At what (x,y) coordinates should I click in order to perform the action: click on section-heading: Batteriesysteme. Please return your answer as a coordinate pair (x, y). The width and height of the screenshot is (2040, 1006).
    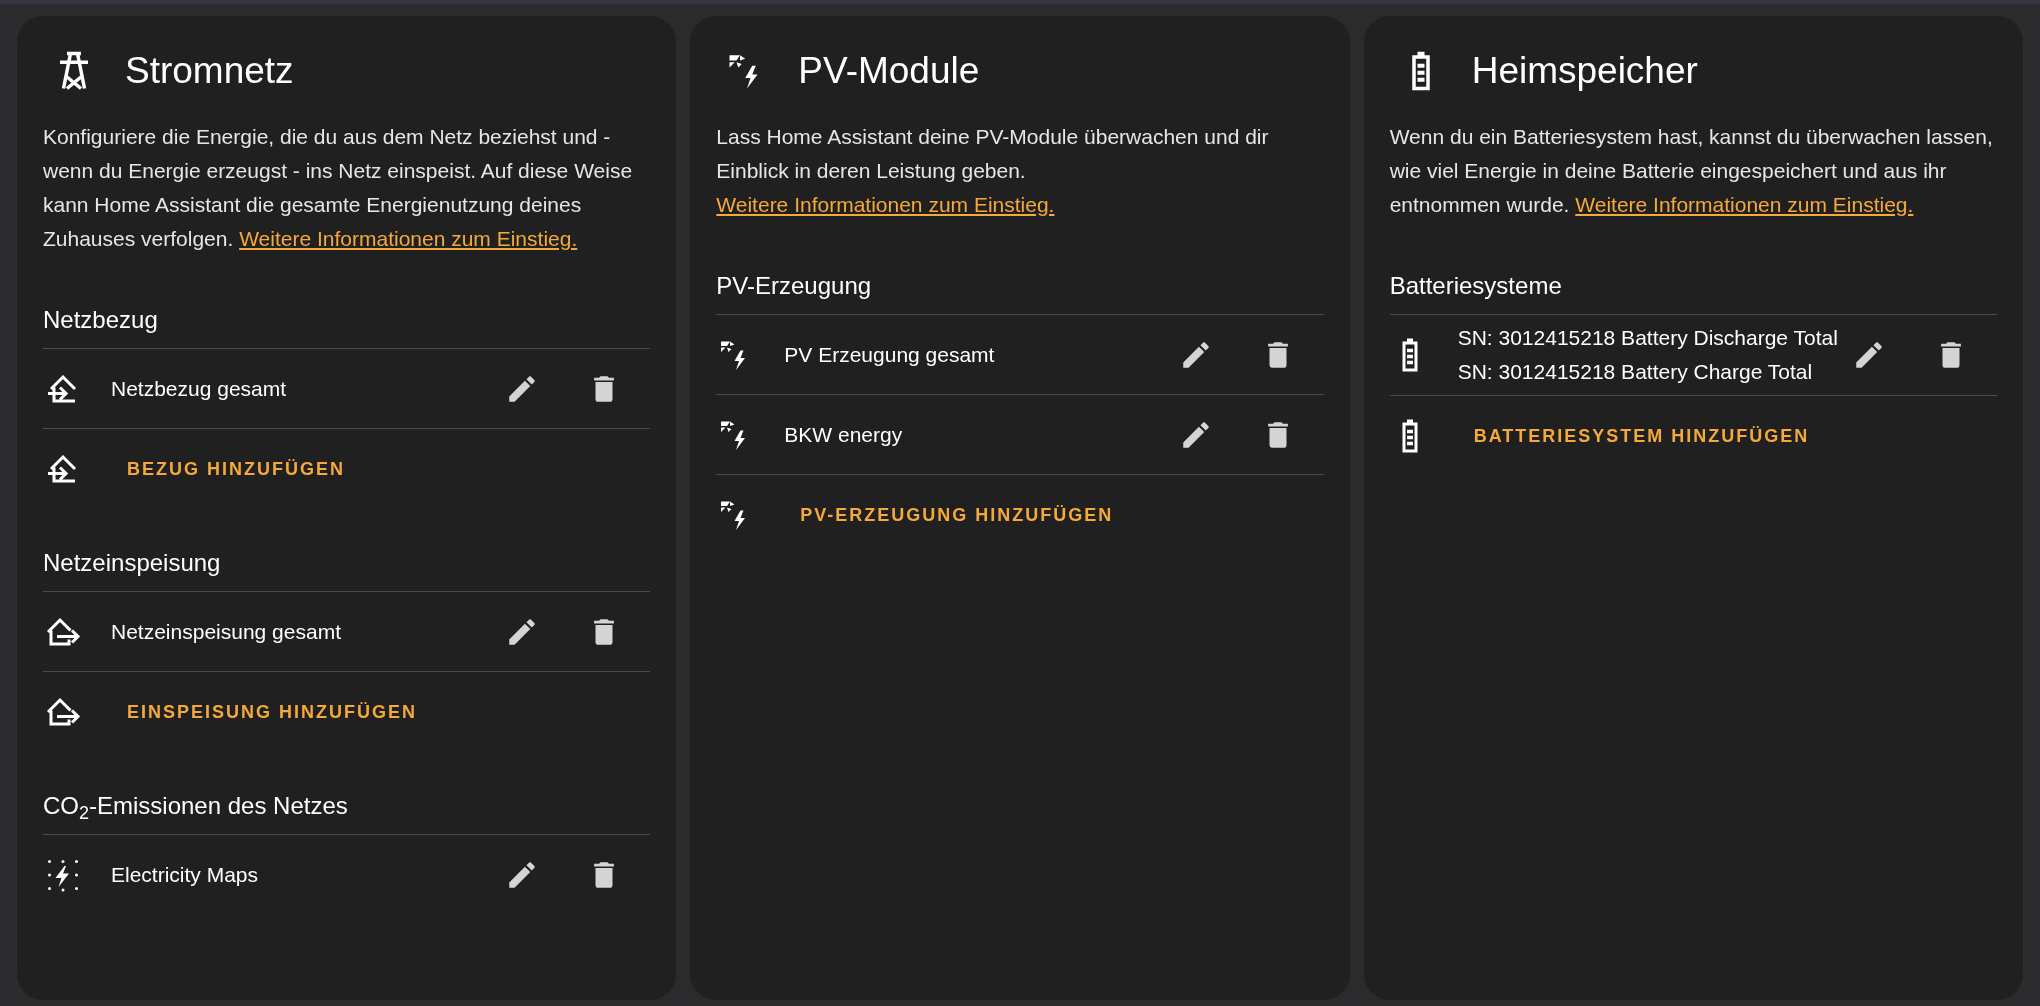
    Looking at the image, I should click on (1693, 291).